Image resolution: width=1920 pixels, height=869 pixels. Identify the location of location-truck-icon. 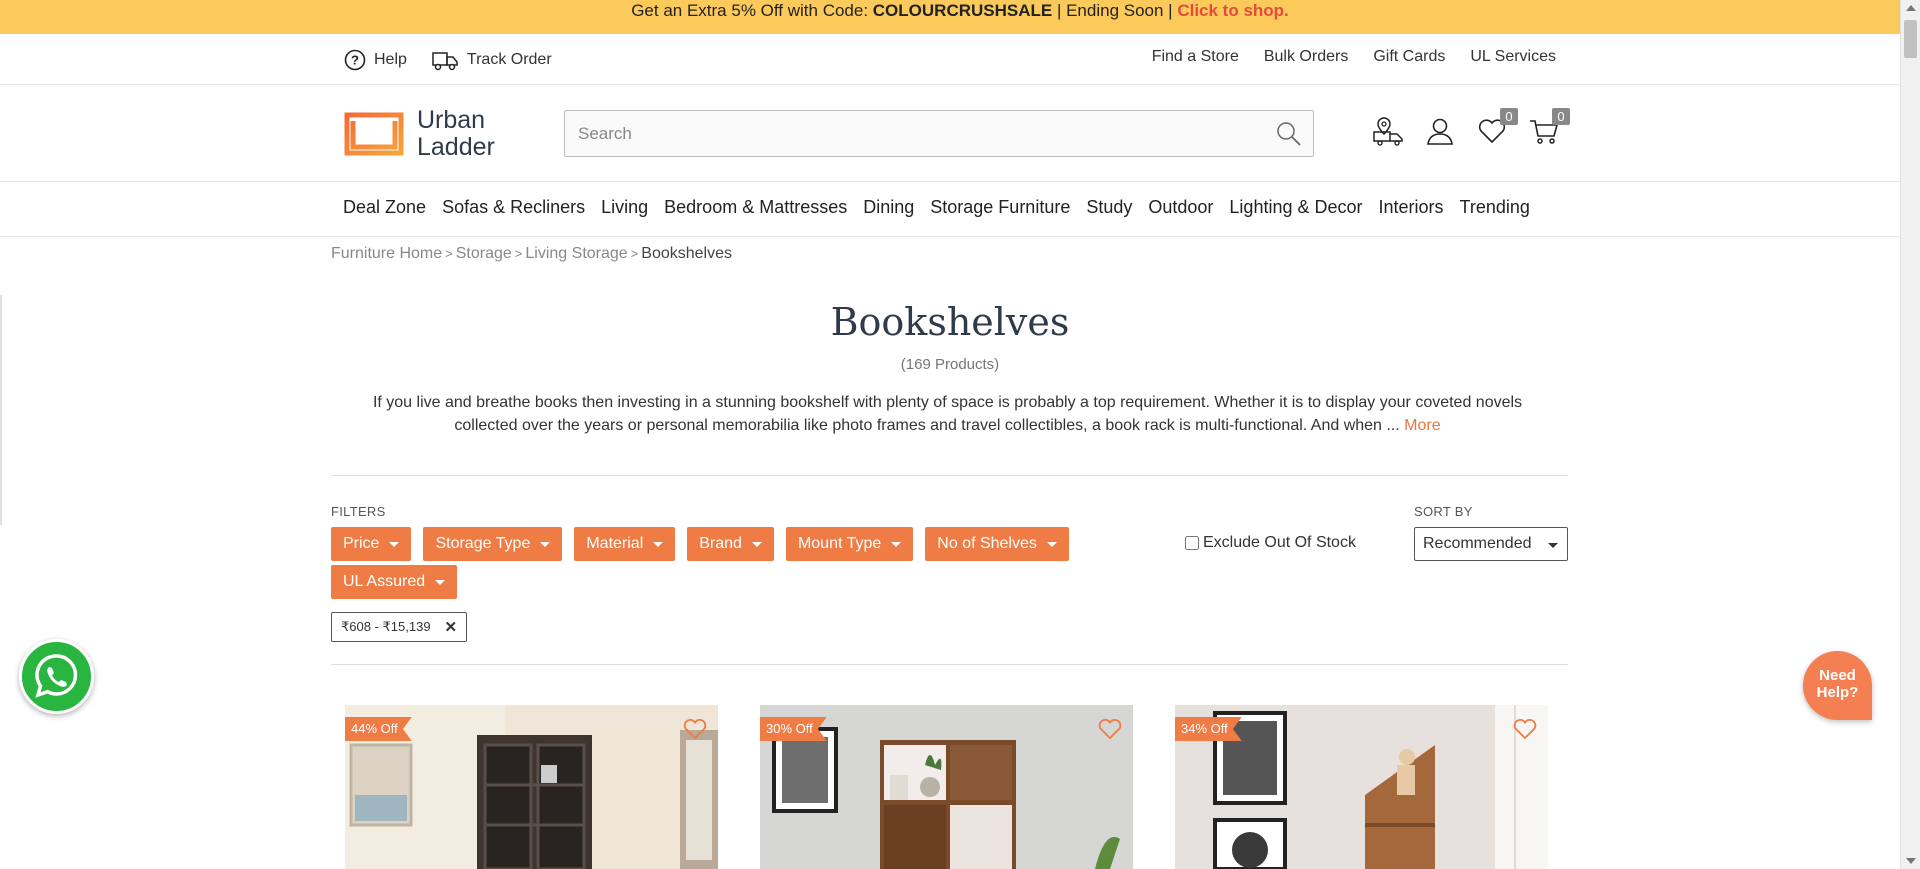
(1388, 131).